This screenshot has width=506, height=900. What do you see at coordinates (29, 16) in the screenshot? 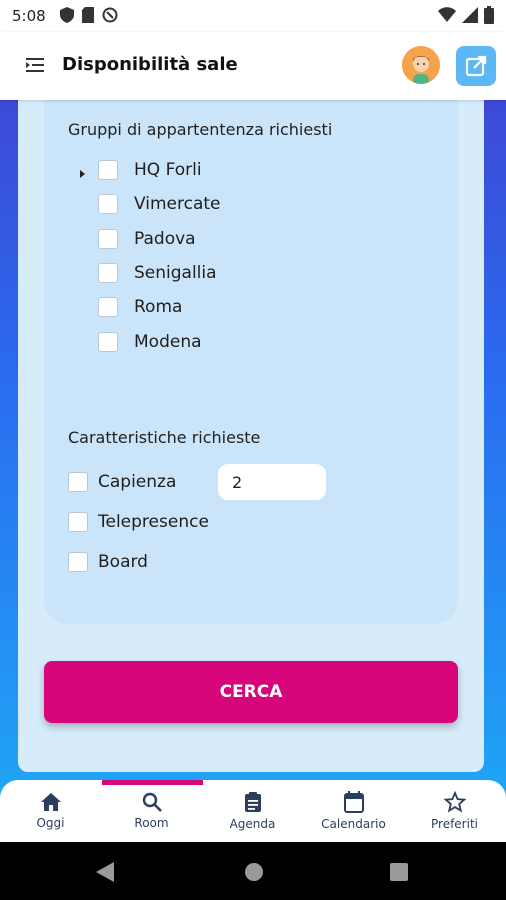
I see `status-time: 5:08` at bounding box center [29, 16].